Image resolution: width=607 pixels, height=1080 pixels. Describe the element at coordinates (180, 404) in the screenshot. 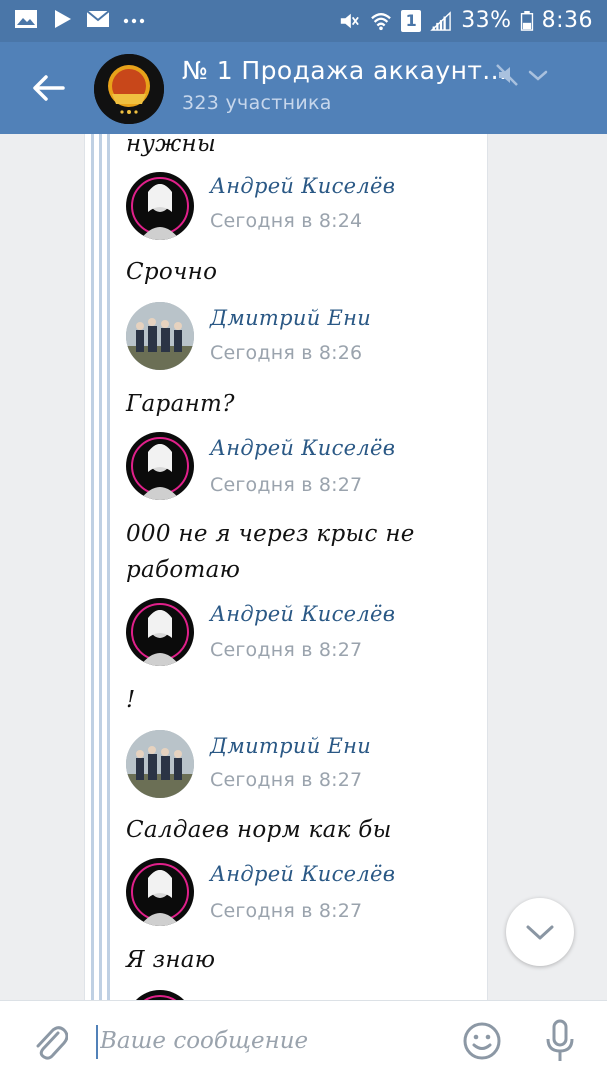

I see `message-text: Гарант?` at that location.